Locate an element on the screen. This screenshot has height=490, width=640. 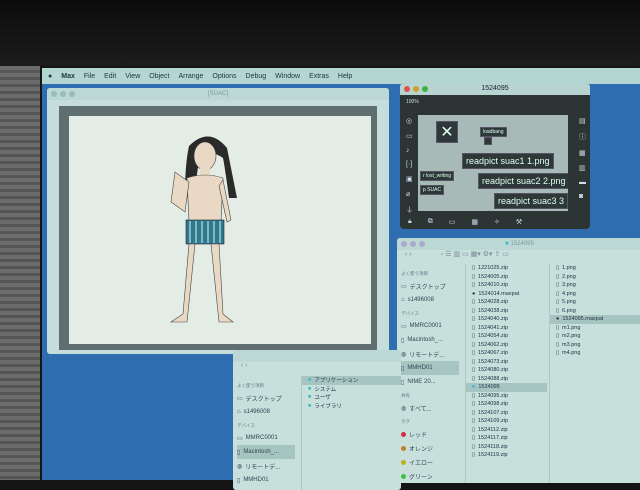
zoom-level: 100% is located at coordinates (412, 102).